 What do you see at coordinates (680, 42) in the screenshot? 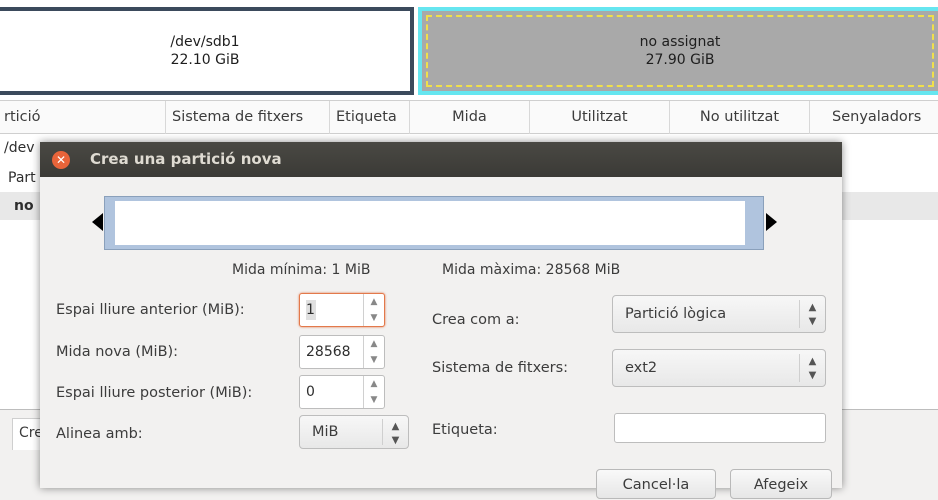
I see `segment-name: no assignat` at bounding box center [680, 42].